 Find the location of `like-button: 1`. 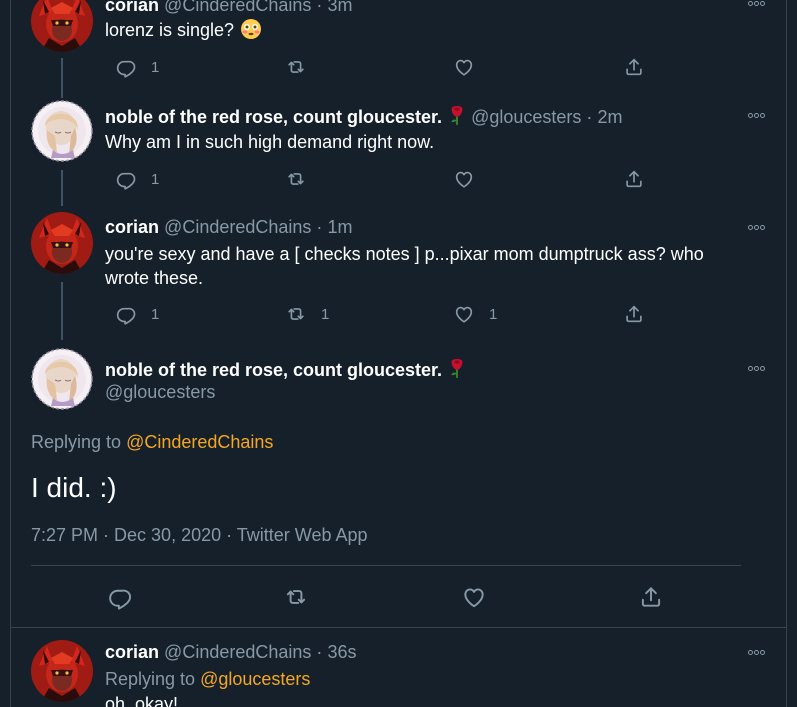

like-button: 1 is located at coordinates (475, 314).